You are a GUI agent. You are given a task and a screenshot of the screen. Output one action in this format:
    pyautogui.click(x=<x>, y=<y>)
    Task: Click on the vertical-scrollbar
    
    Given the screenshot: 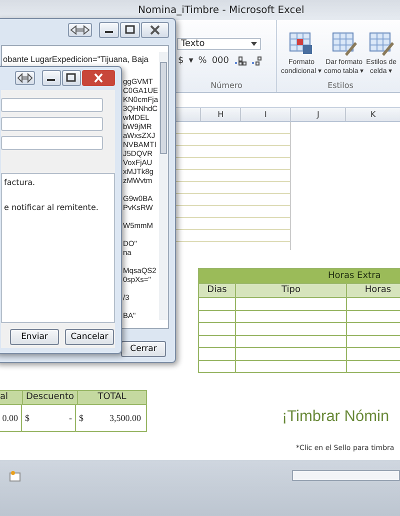 What is the action you would take?
    pyautogui.click(x=163, y=186)
    